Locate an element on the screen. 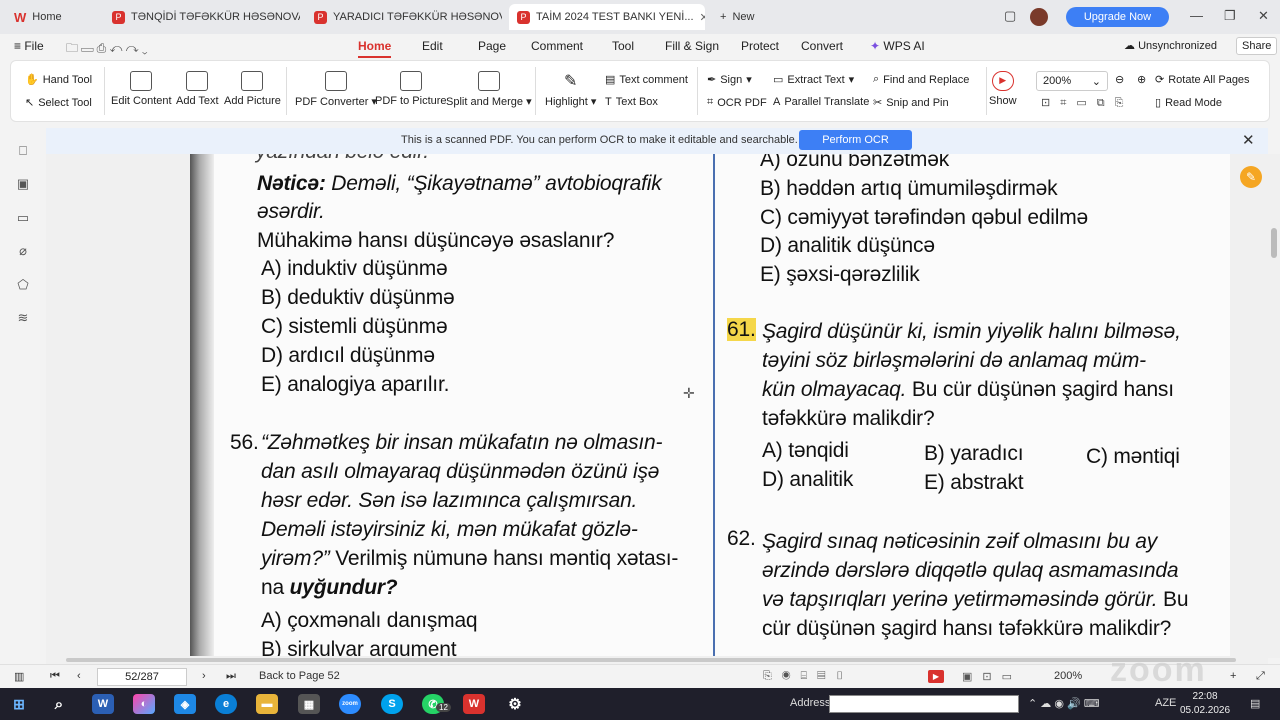  quick-access-icons: 🗀 ▭ ⎙ ↶ ↷ ⌄ is located at coordinates (107, 49).